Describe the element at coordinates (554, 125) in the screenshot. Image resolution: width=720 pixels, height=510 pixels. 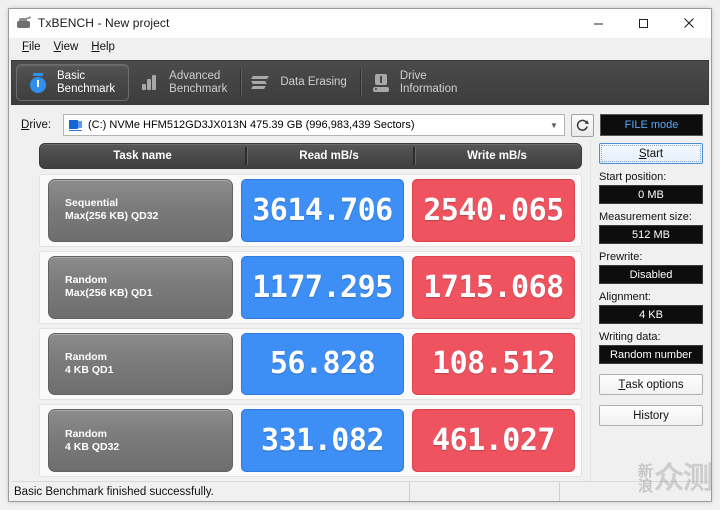
I see `chevron-down-icon: ▼` at that location.